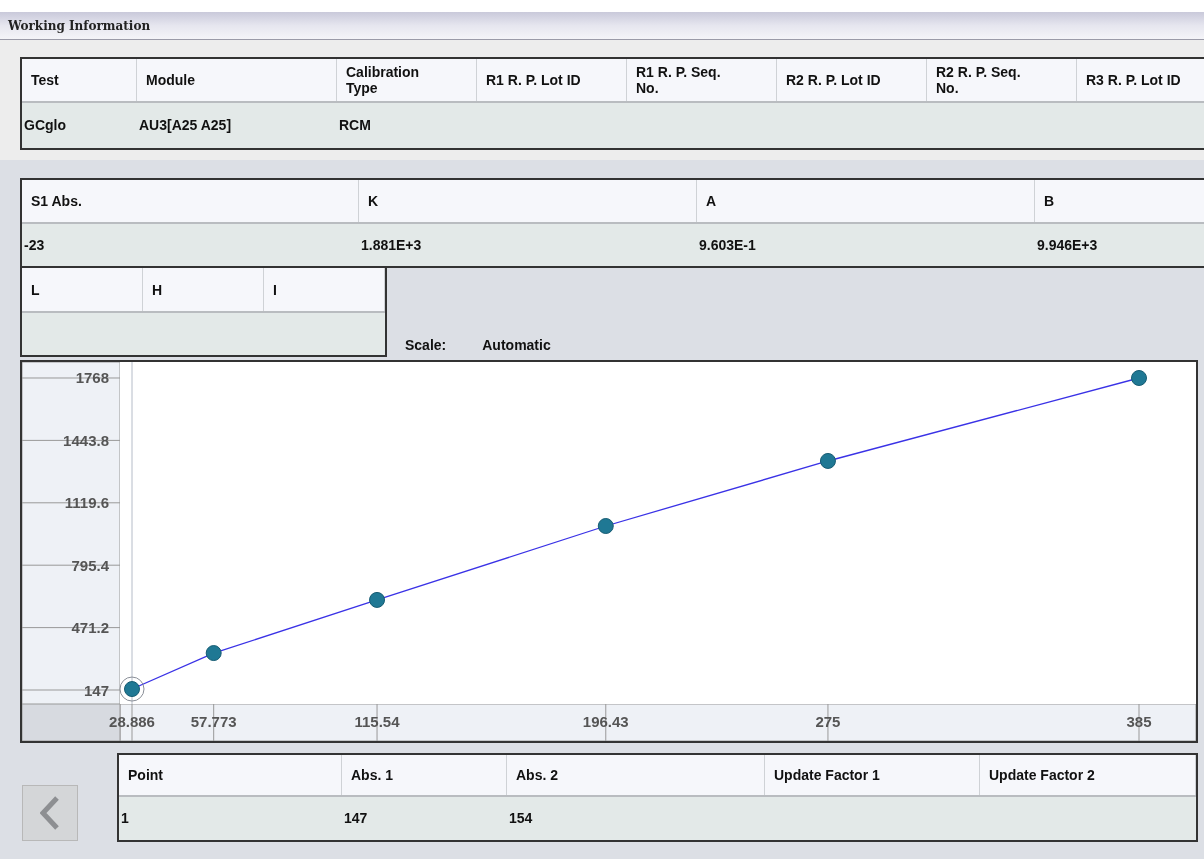  Describe the element at coordinates (157, 289) in the screenshot. I see `column-header: H` at that location.